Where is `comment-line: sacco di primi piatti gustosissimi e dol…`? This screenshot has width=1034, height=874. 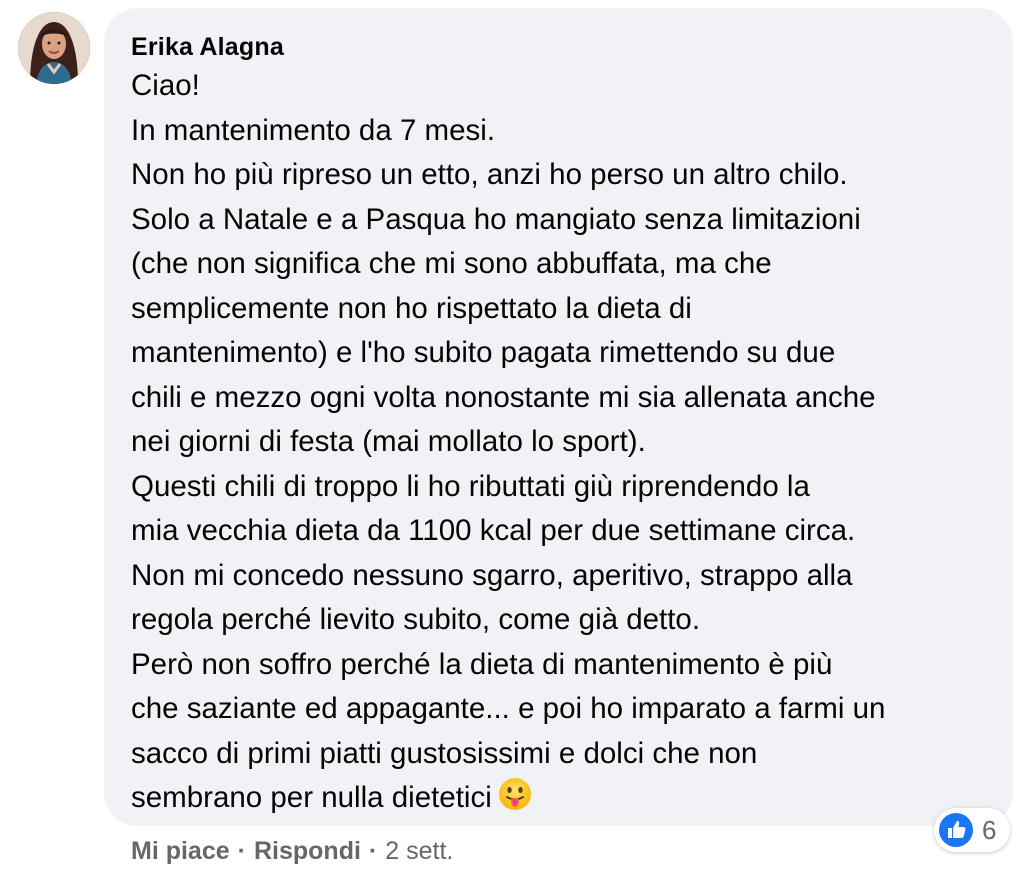 comment-line: sacco di primi piatti gustosissimi e dol… is located at coordinates (444, 753).